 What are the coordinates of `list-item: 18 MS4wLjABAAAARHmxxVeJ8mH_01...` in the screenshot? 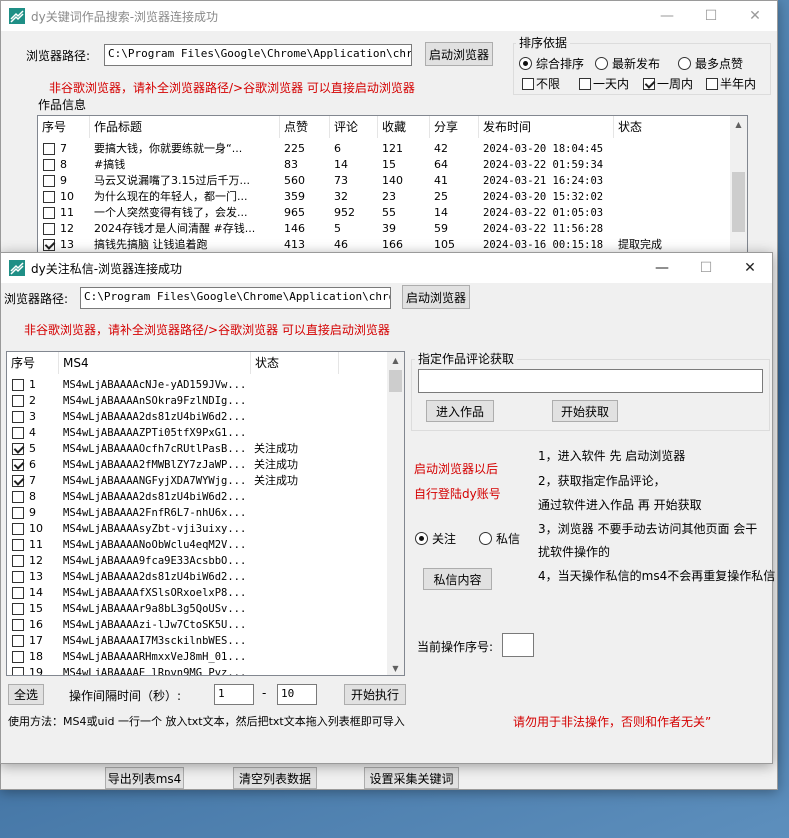 It's located at (197, 657).